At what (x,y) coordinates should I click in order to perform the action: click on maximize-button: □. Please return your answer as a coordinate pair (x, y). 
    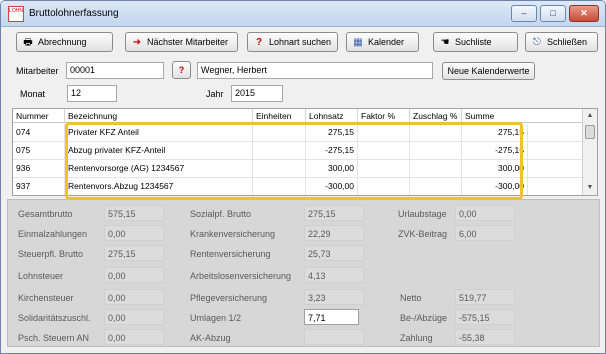
    Looking at the image, I should click on (553, 13).